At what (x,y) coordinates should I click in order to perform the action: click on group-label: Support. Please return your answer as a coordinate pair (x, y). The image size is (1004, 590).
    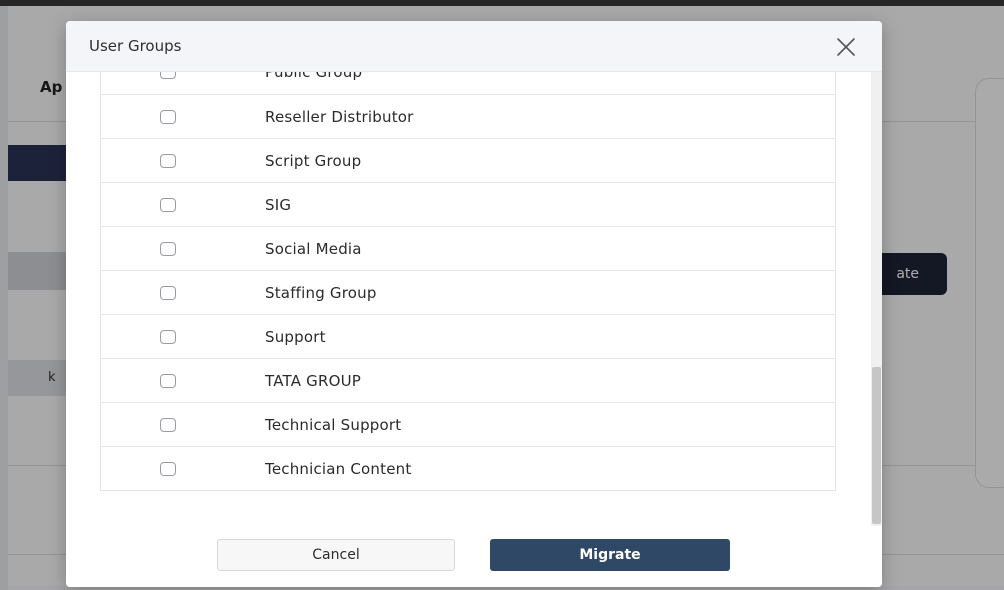
    Looking at the image, I should click on (295, 337).